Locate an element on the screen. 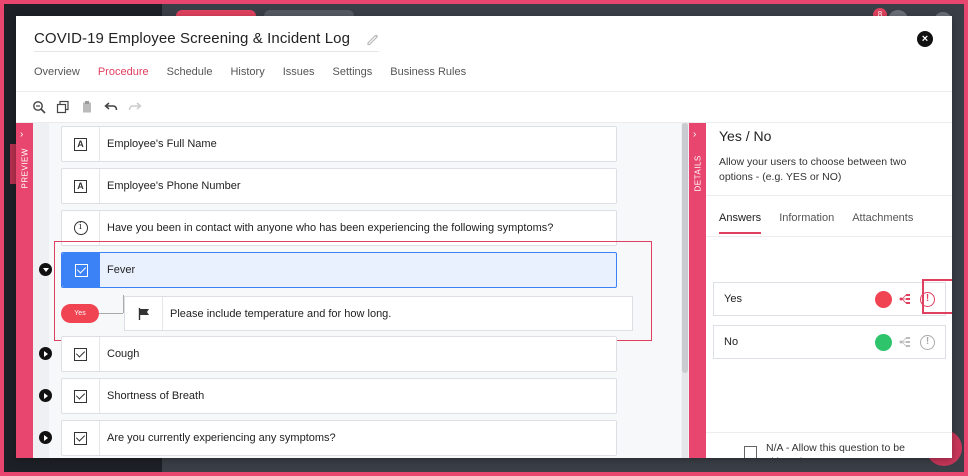 The width and height of the screenshot is (968, 476). answer-label: Yes is located at coordinates (794, 299).